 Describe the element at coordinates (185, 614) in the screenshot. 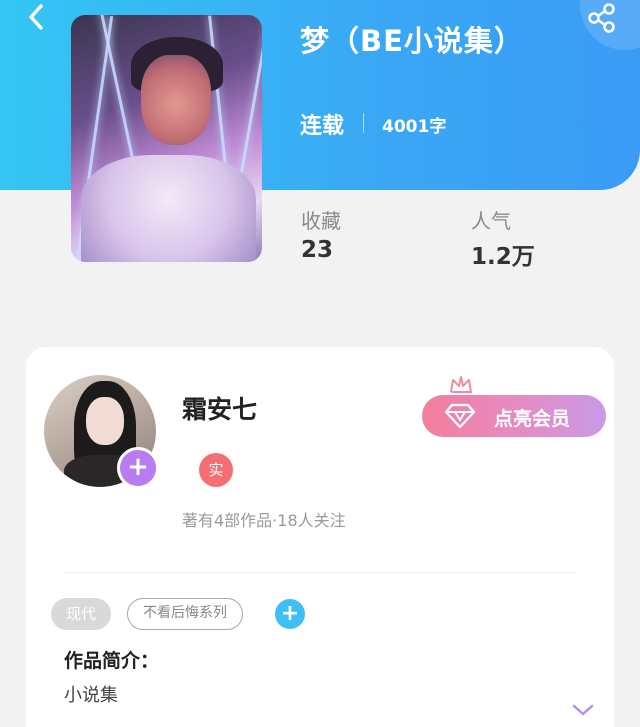

I see `series-tag: 不看后悔系列` at that location.